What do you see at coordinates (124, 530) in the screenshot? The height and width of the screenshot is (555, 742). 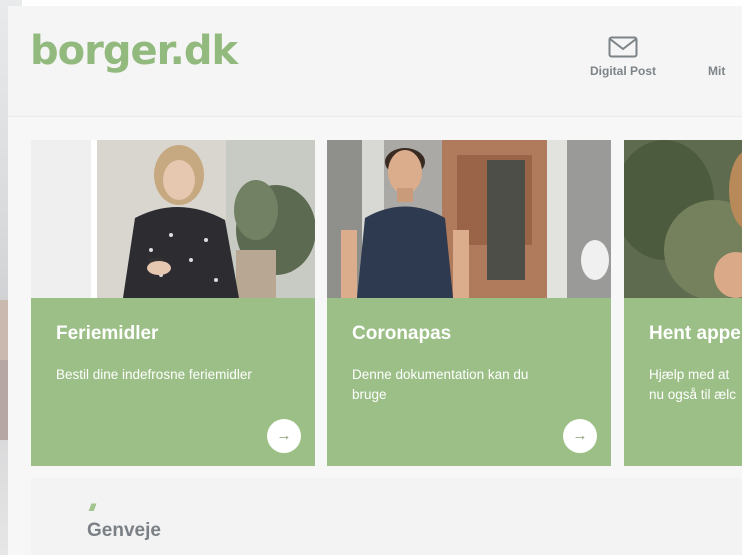 I see `shortcuts-heading: Genveje` at bounding box center [124, 530].